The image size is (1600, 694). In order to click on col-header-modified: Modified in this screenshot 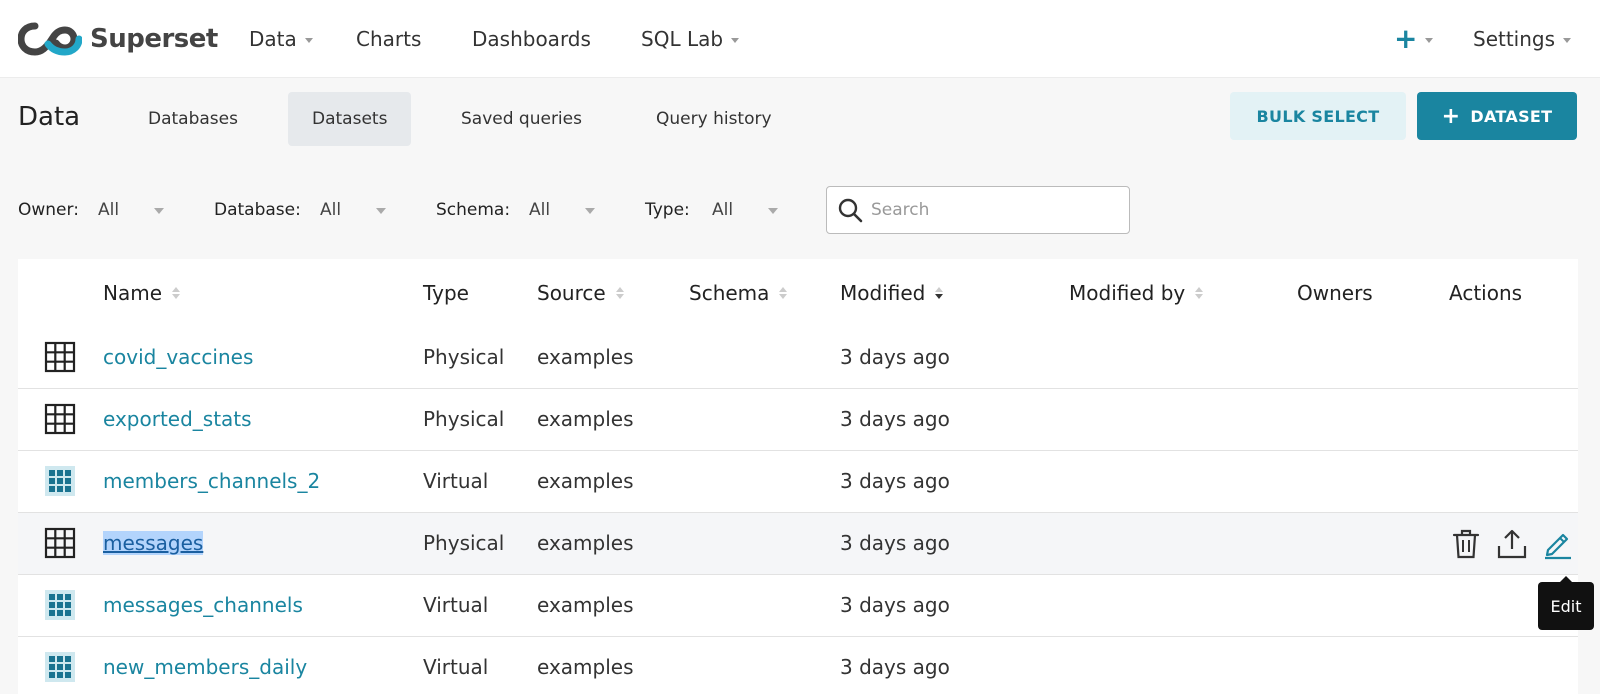, I will do `click(892, 293)`.